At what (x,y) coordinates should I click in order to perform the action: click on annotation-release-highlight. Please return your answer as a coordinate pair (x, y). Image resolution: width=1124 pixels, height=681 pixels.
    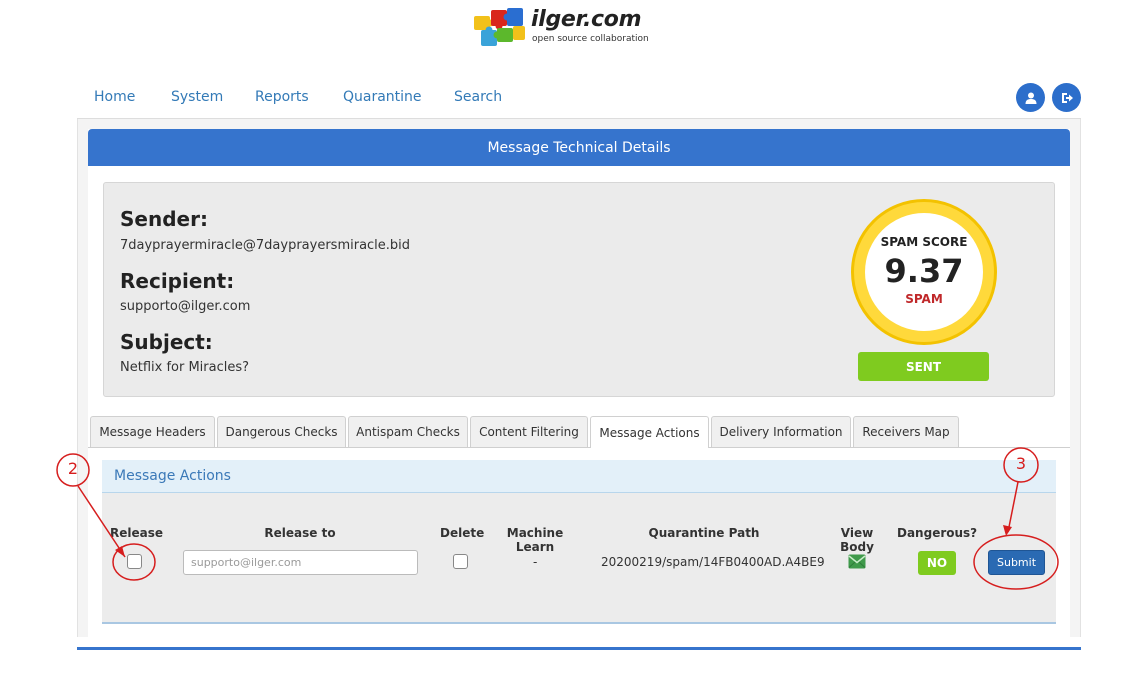
    Looking at the image, I should click on (134, 562).